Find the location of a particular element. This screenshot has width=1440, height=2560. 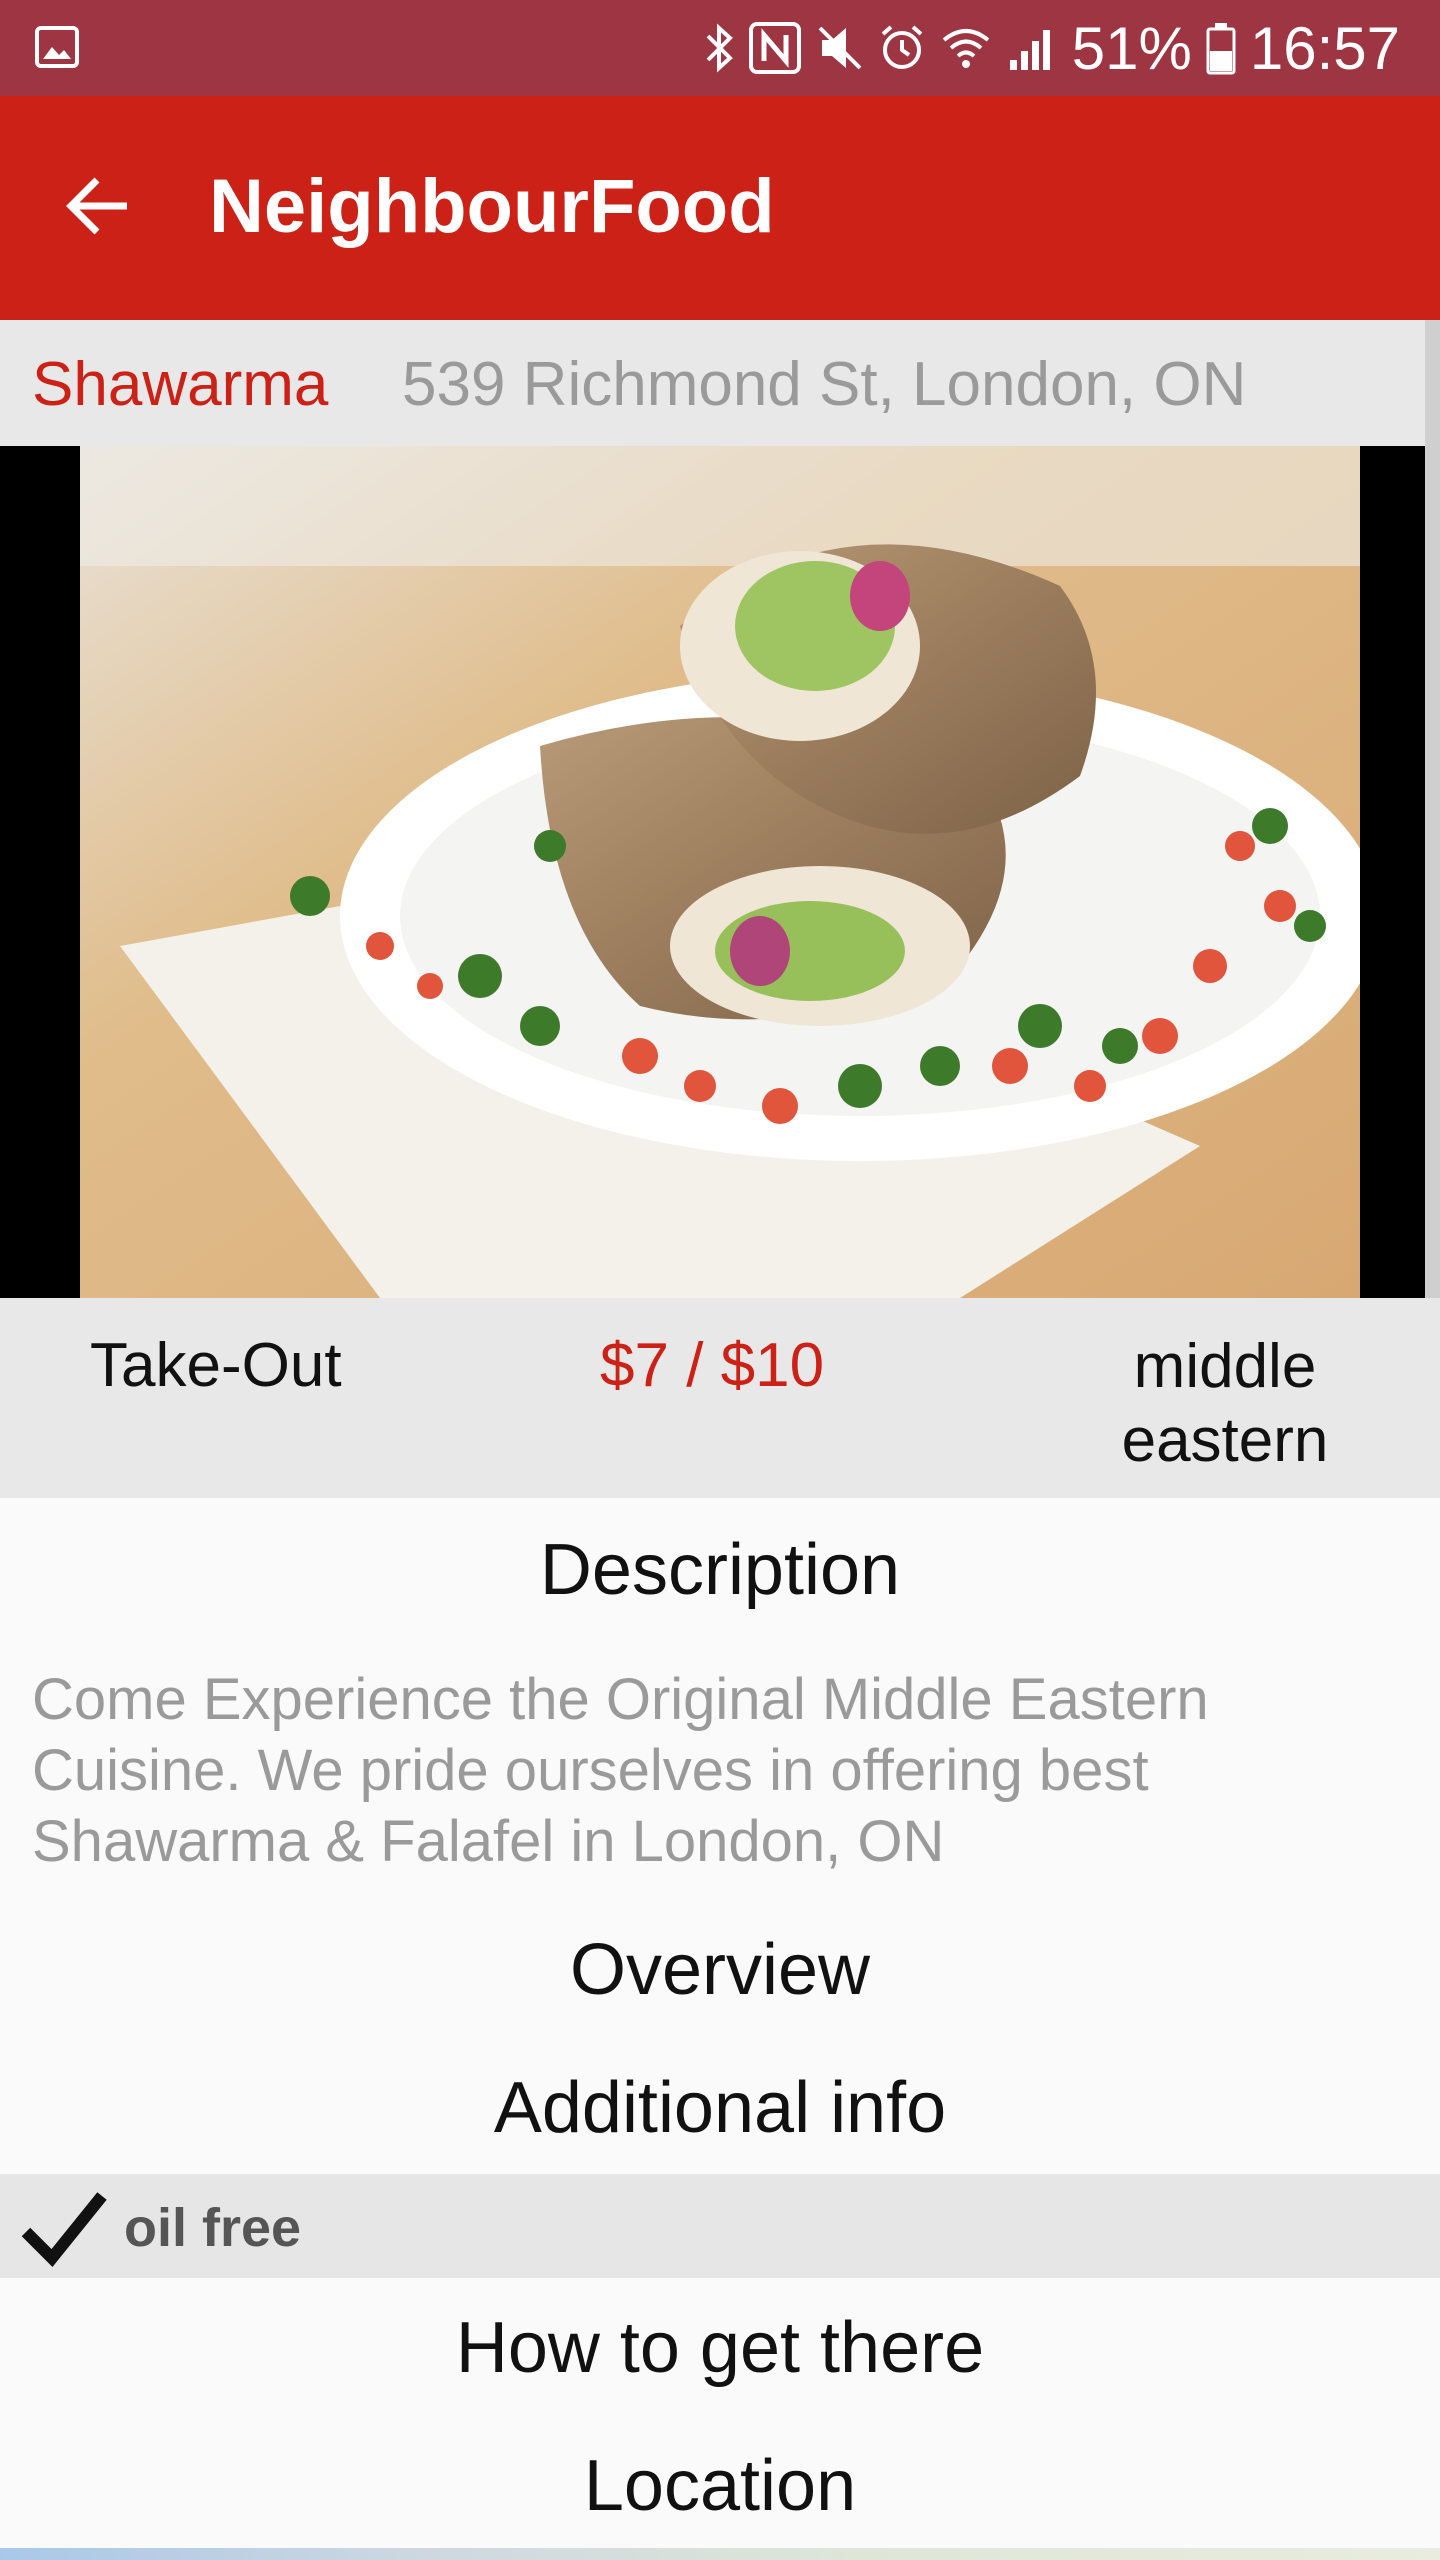

app-bar: NeighbourFood is located at coordinates (720, 208).